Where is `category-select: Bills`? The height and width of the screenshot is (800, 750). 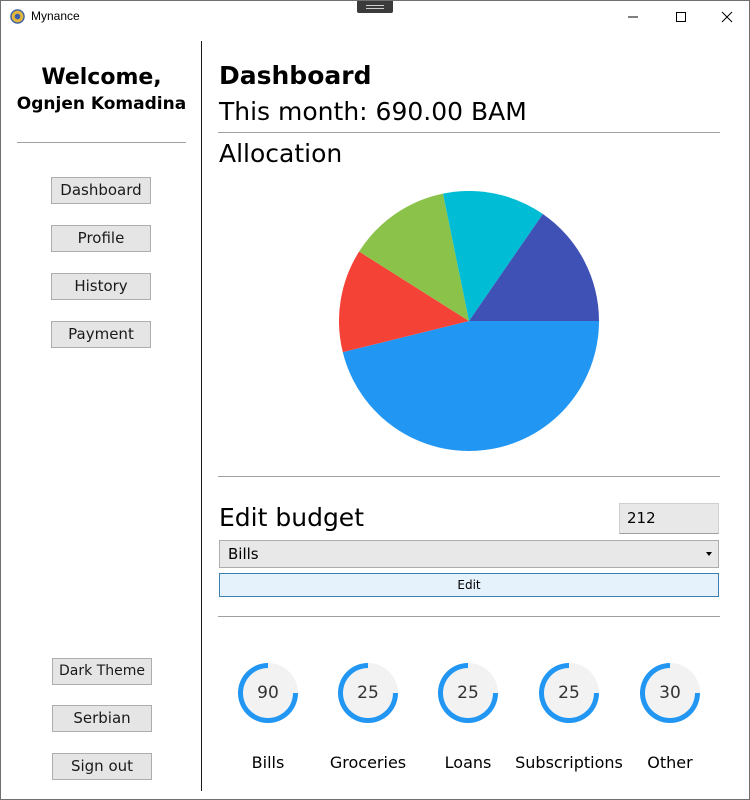
category-select: Bills is located at coordinates (469, 554).